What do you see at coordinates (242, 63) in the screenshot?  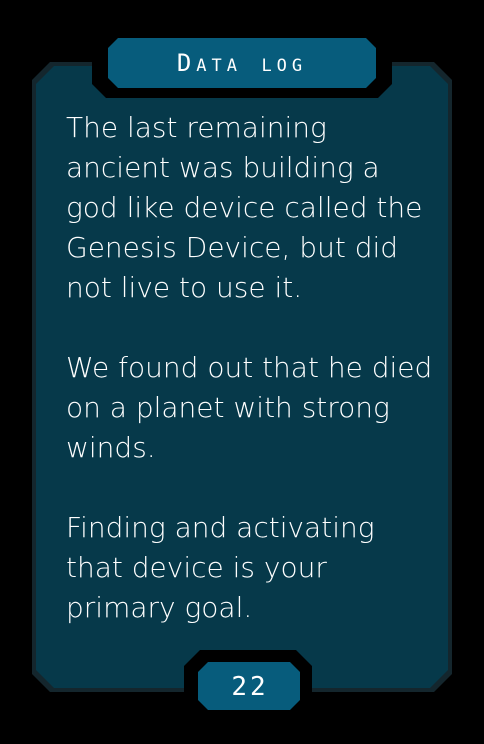 I see `card-title: Data log` at bounding box center [242, 63].